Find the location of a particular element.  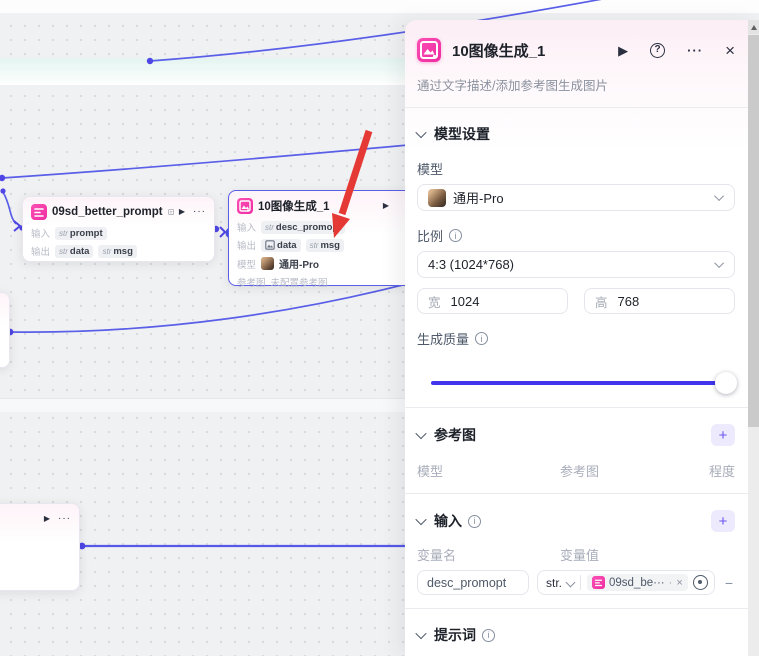

quality-slider is located at coordinates (584, 383).